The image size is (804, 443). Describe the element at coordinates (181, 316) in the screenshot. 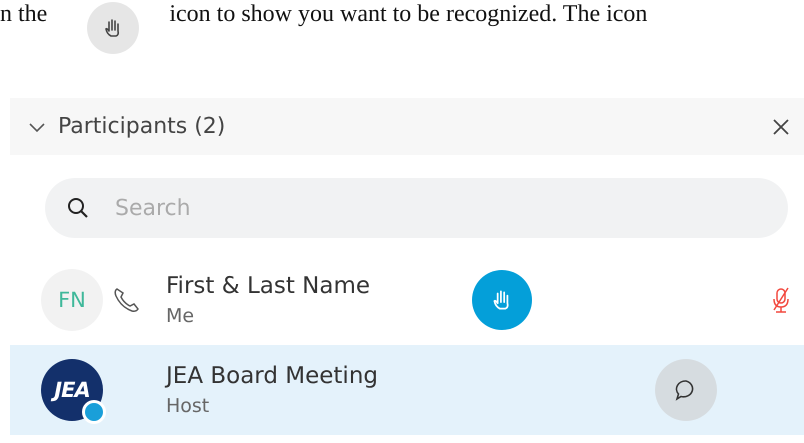

I see `participant-role: Me` at that location.